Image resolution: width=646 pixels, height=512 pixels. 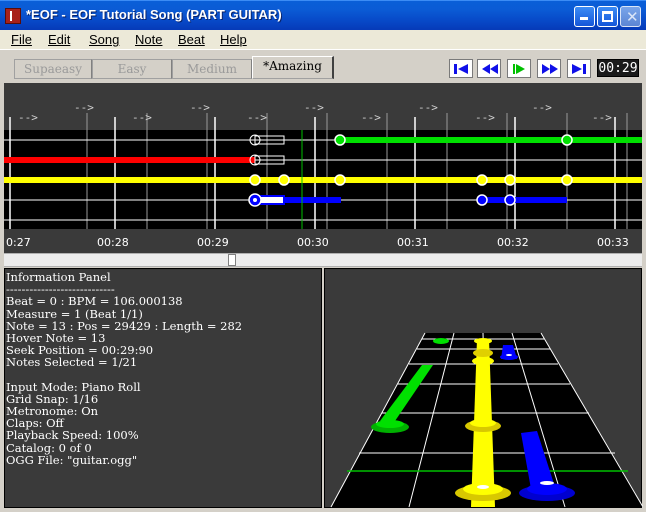 I want to click on timeline-scrollbar, so click(x=323, y=260).